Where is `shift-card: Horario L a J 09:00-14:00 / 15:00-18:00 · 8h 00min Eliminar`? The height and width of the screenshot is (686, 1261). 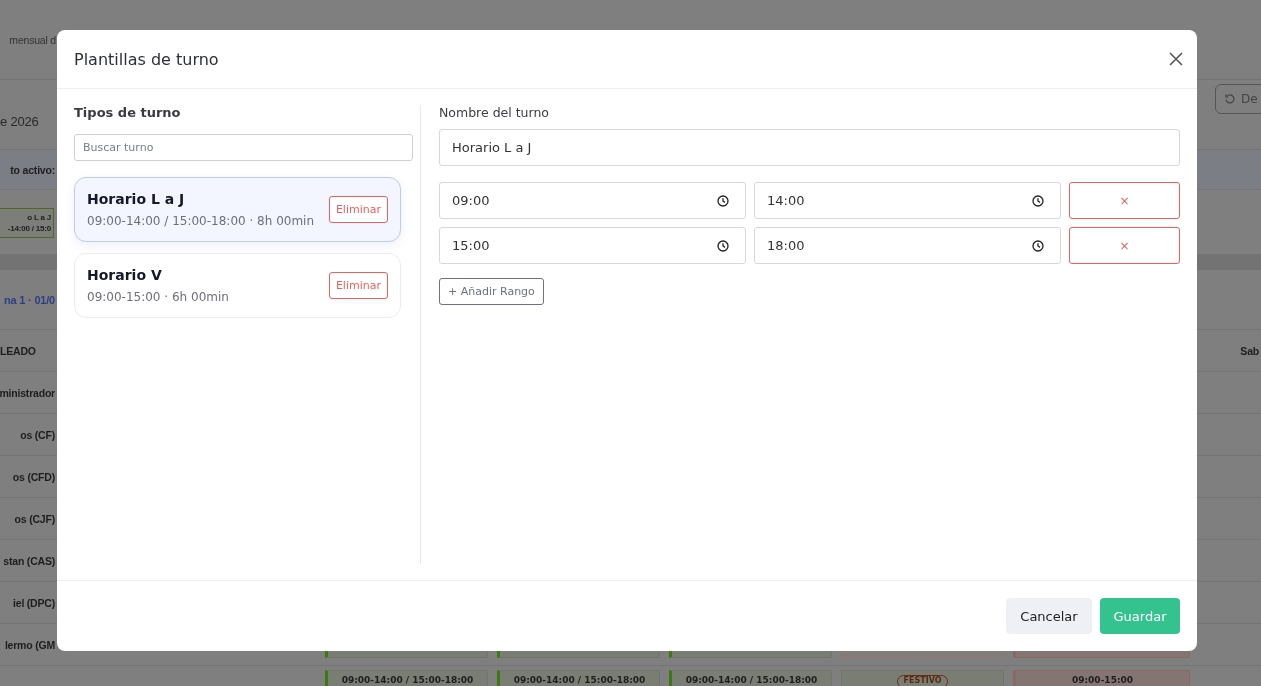
shift-card: Horario L a J 09:00-14:00 / 15:00-18:00 · 8h 00min Eliminar is located at coordinates (237, 209).